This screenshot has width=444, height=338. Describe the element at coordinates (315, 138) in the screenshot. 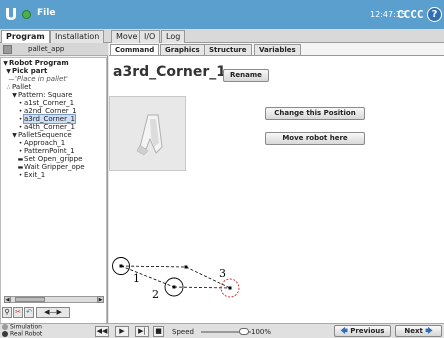

I see `move-robot-here-button: Move robot here` at that location.